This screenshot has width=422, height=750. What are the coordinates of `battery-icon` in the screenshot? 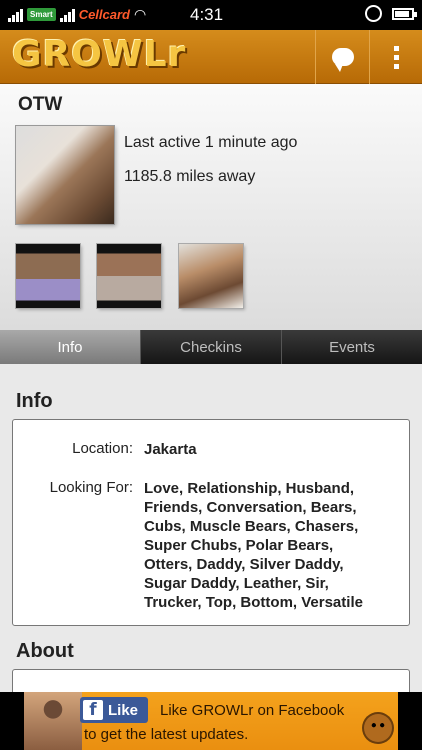 It's located at (404, 13).